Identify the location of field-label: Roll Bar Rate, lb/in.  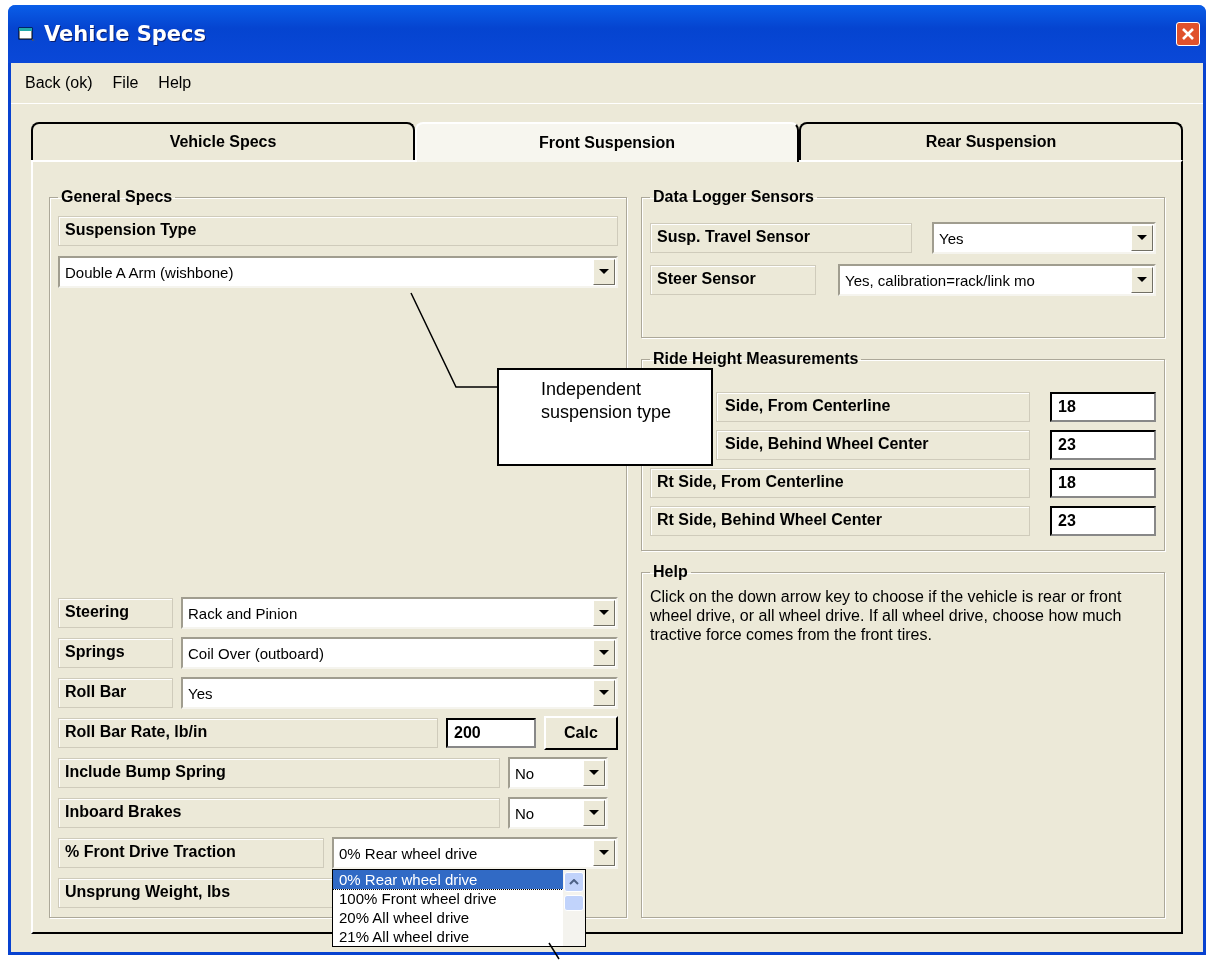
(248, 733).